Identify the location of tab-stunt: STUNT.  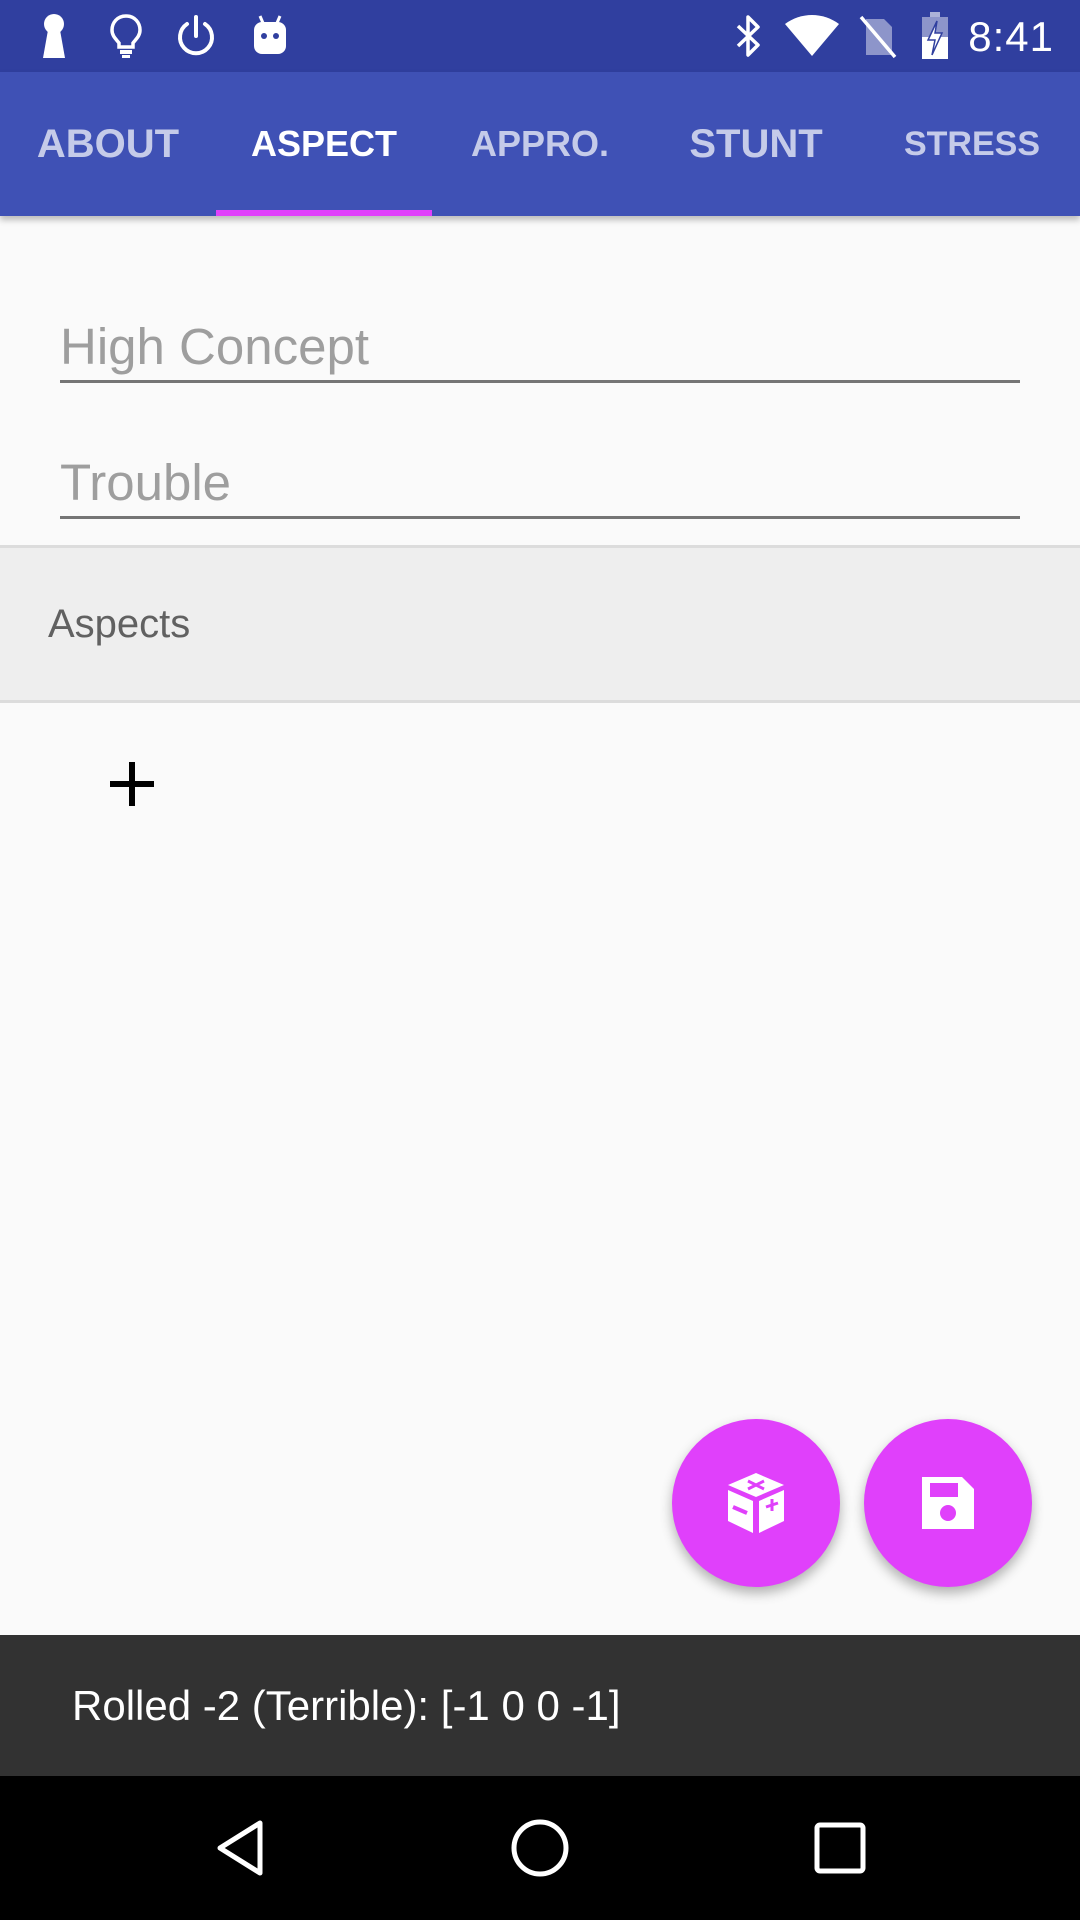
(756, 144).